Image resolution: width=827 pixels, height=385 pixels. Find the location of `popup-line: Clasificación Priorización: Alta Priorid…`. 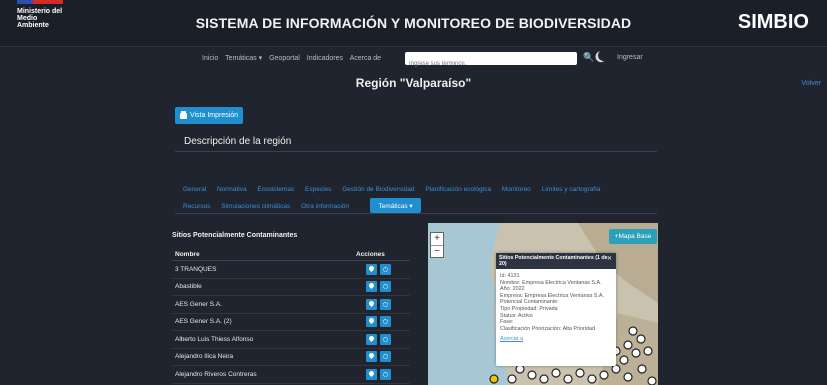

popup-line: Clasificación Priorización: Alta Priorid… is located at coordinates (547, 328).